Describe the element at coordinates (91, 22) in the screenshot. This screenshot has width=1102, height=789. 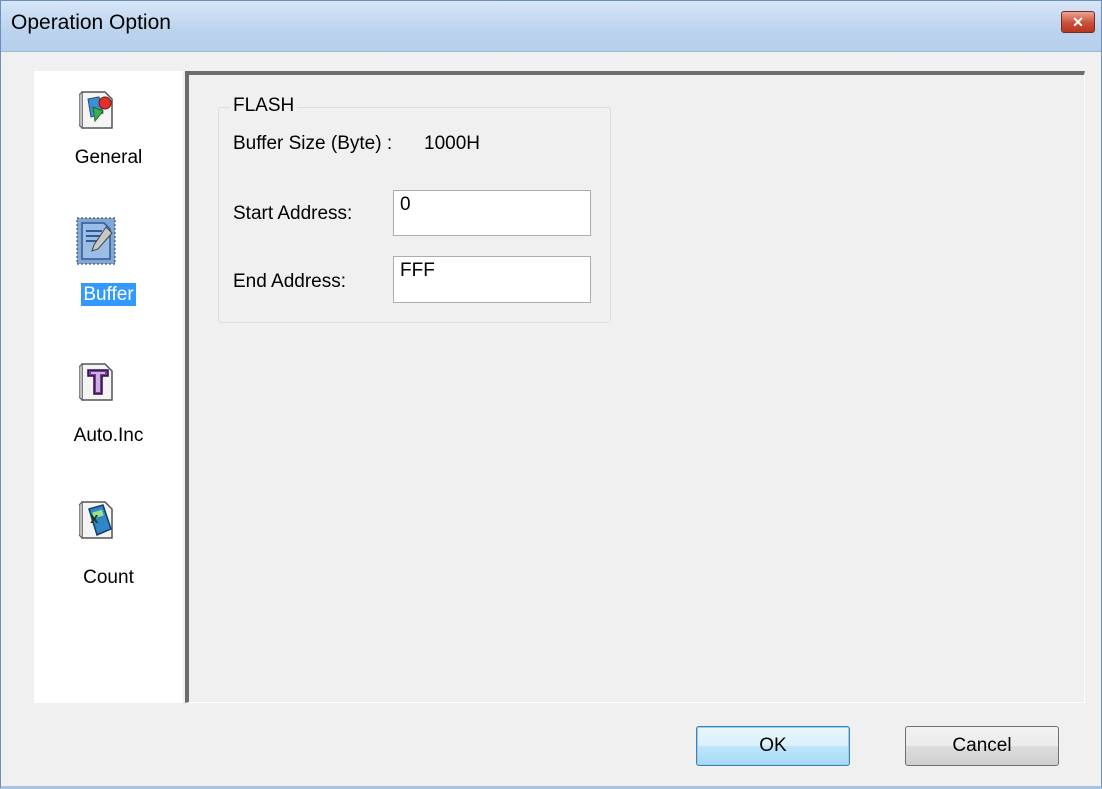
I see `window-title: Operation Option` at that location.